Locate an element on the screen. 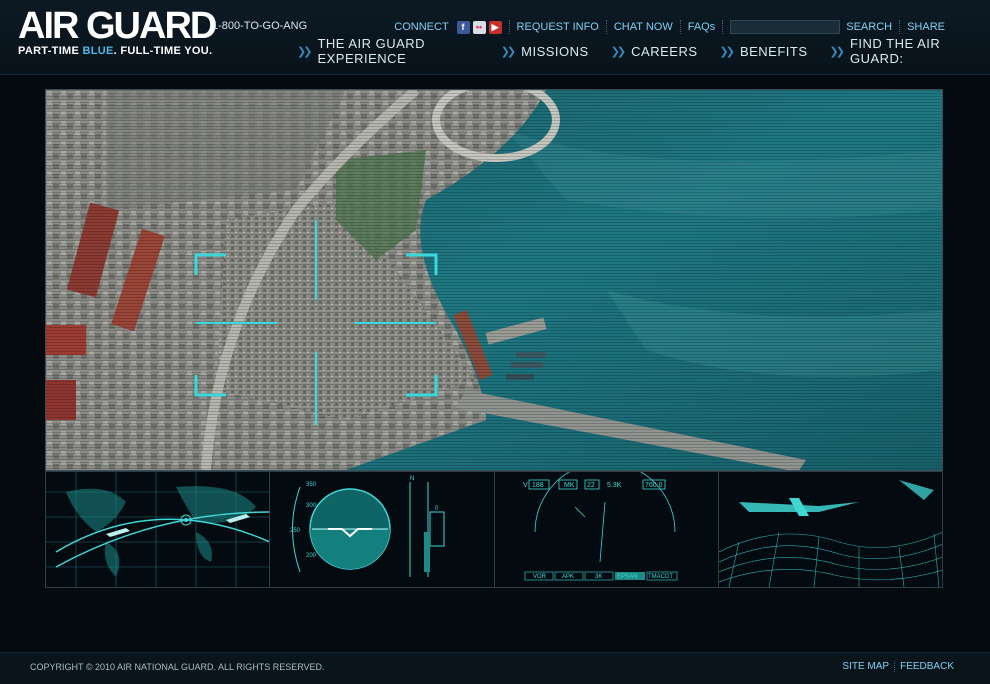 The width and height of the screenshot is (990, 684). faqs-link: FAQs is located at coordinates (702, 27).